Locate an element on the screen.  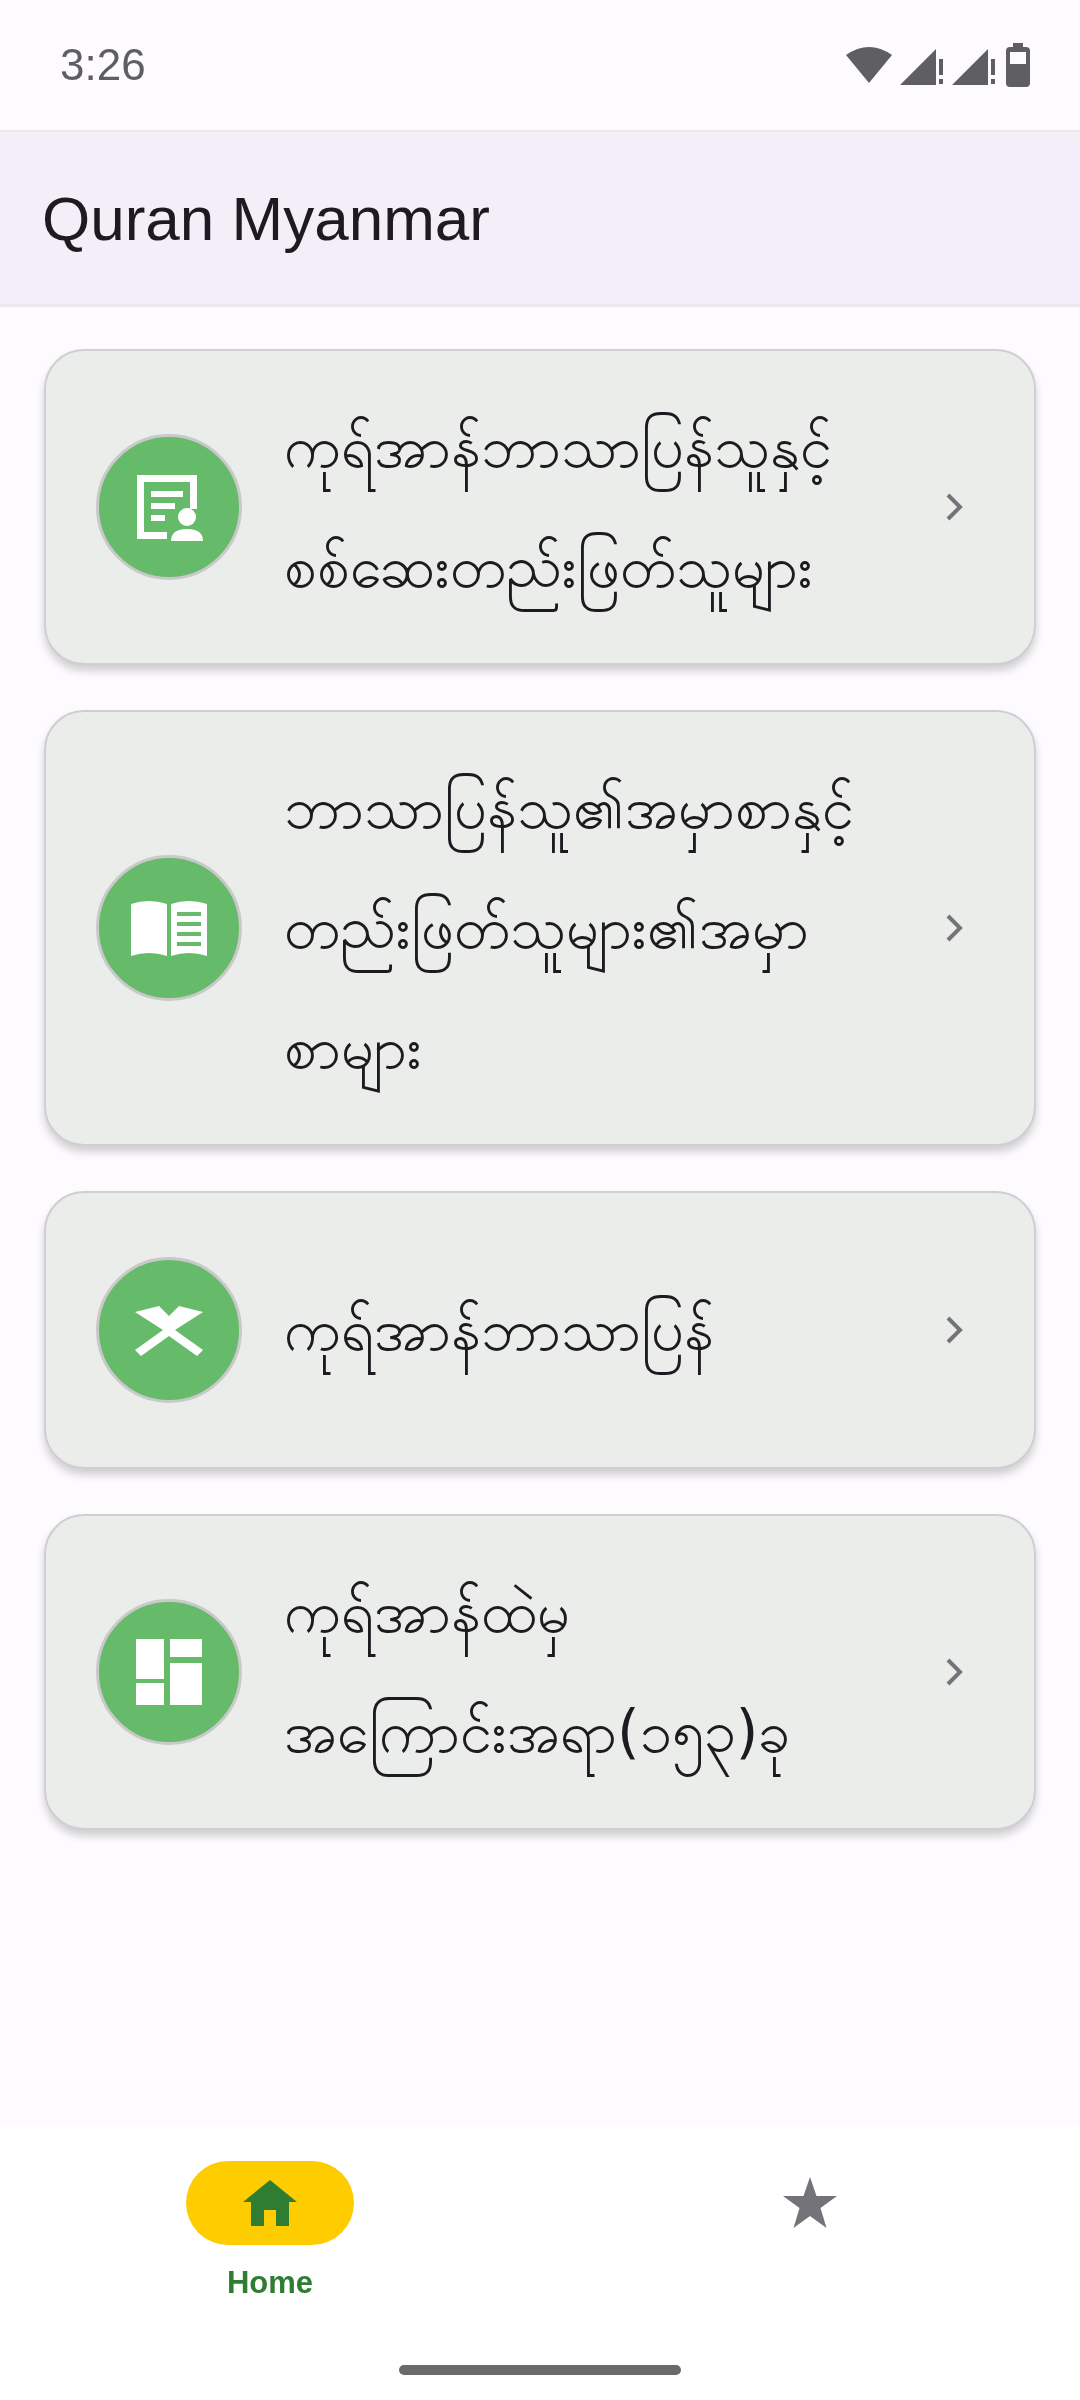
nav-label: Home is located at coordinates (270, 2283).